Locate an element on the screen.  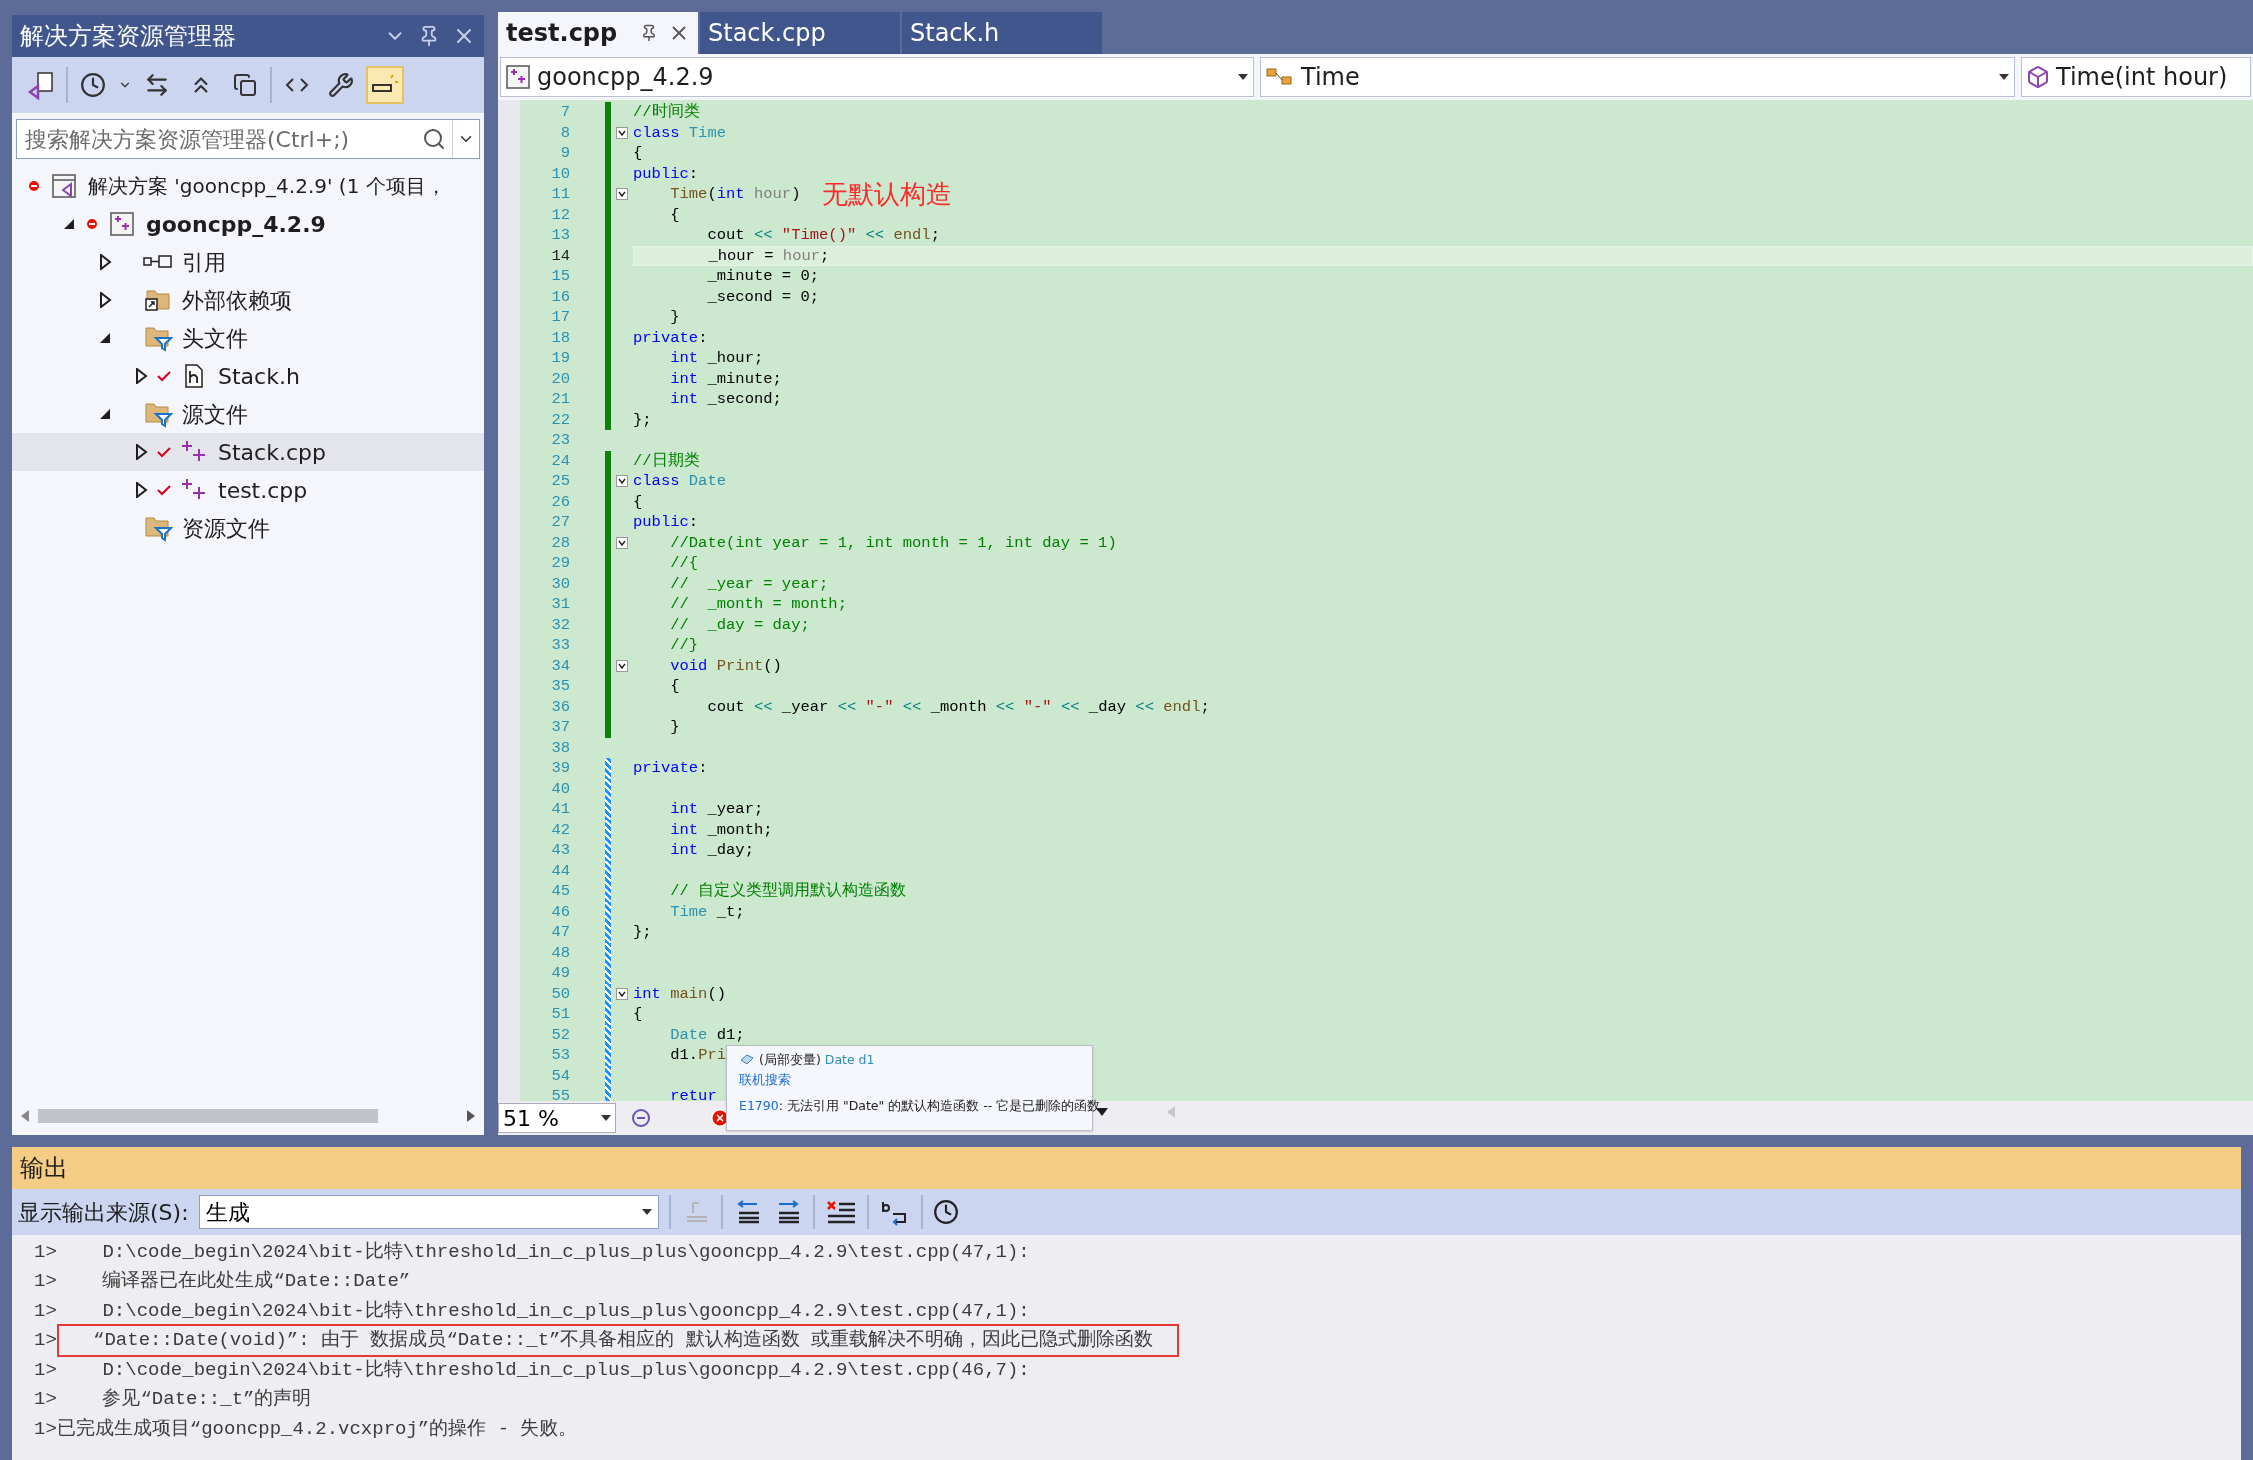
tree-item: 解决方案 'gooncpp_4.2.9' (1 个项目， is located at coordinates (248, 186).